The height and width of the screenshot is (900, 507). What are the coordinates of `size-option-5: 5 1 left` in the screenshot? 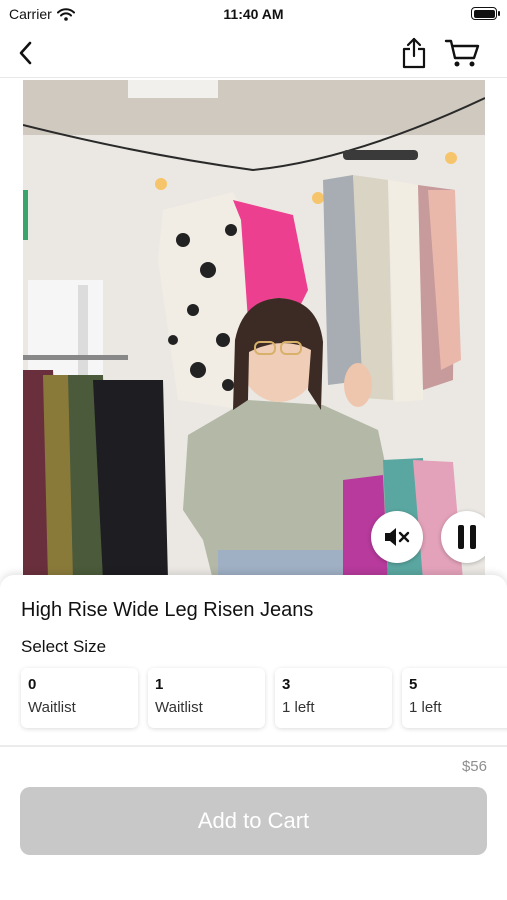 It's located at (454, 698).